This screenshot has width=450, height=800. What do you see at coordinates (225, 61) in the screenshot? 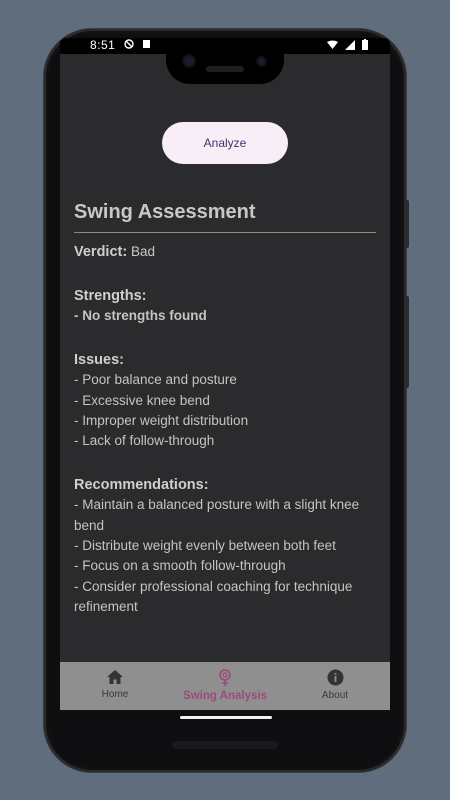
I see `camera-notch` at bounding box center [225, 61].